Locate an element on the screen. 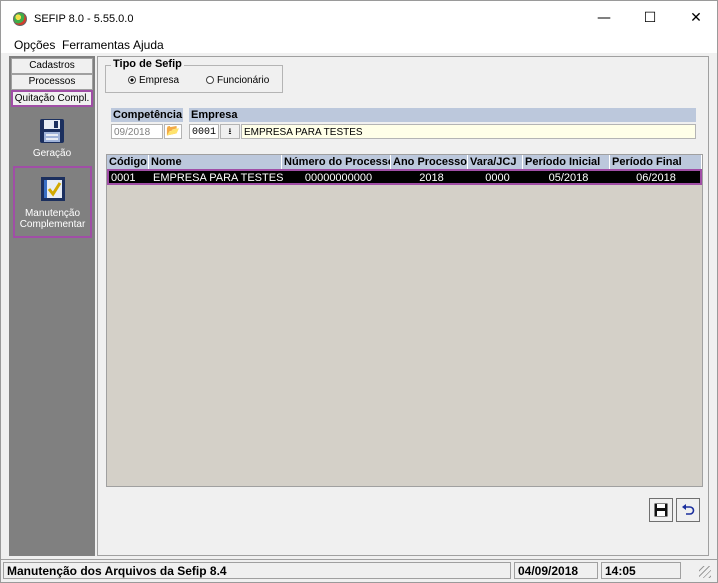 Image resolution: width=718 pixels, height=583 pixels. empresa-code-field: 0001 is located at coordinates (204, 131).